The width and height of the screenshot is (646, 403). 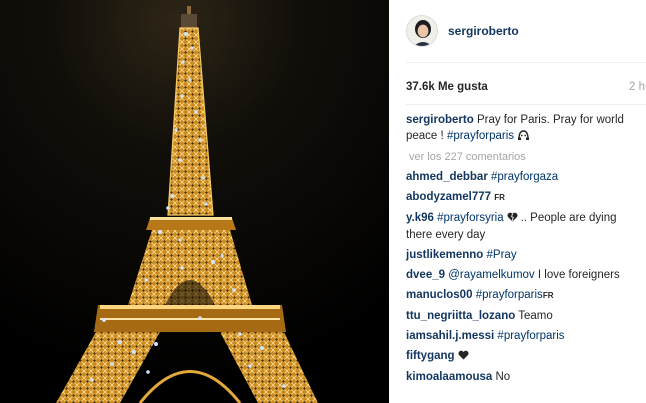 I want to click on comment-mention: @rayamelkumov, so click(x=491, y=275).